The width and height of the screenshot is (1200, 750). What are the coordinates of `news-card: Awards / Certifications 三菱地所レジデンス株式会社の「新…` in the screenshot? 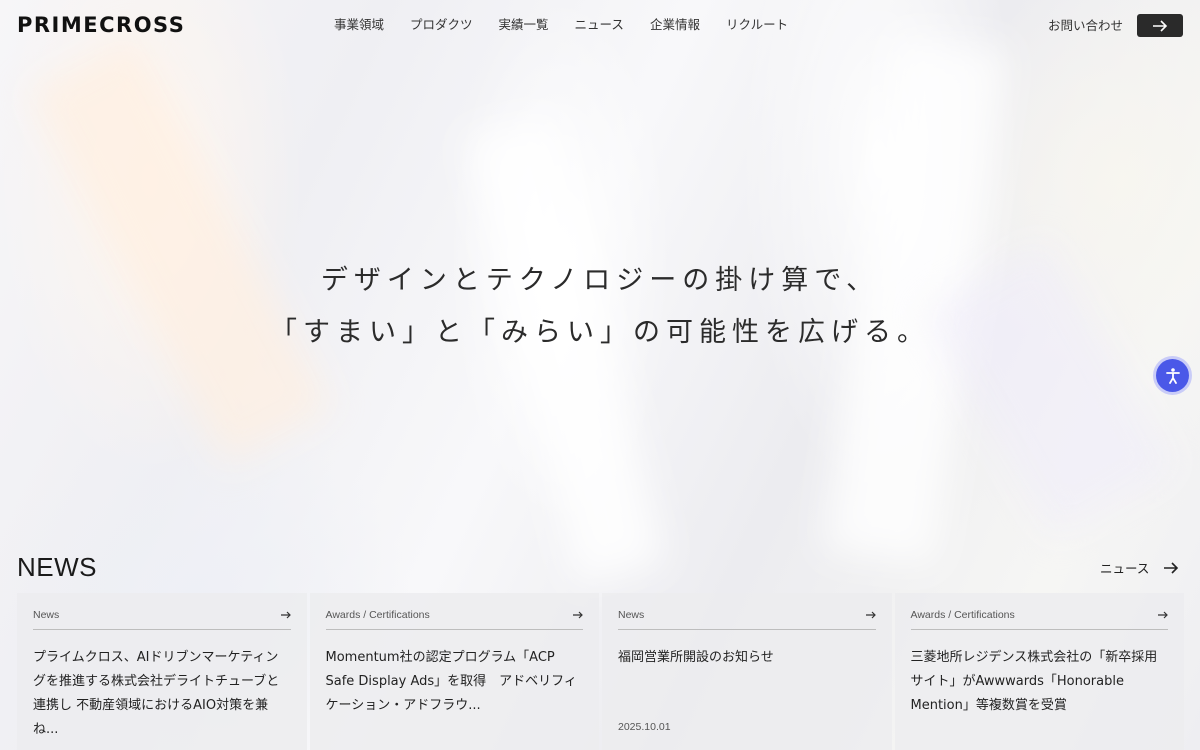 It's located at (1039, 671).